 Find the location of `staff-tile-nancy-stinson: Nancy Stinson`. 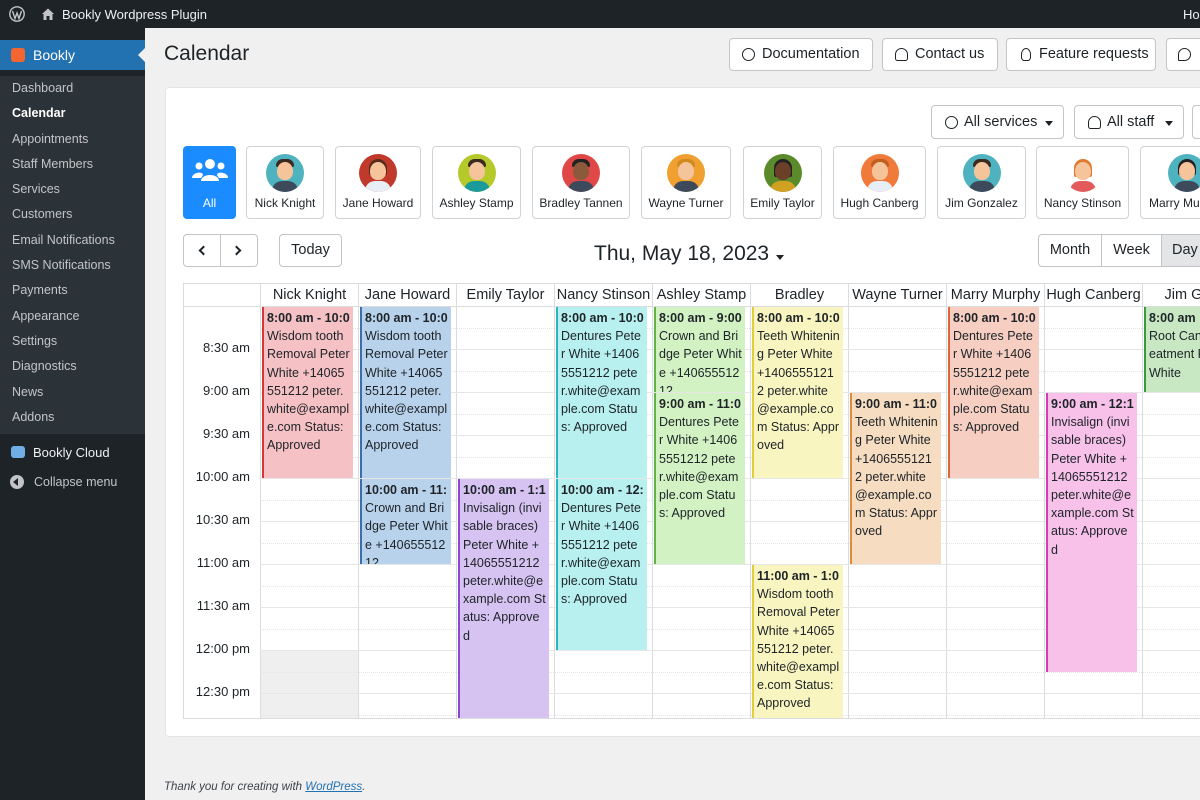

staff-tile-nancy-stinson: Nancy Stinson is located at coordinates (1082, 182).